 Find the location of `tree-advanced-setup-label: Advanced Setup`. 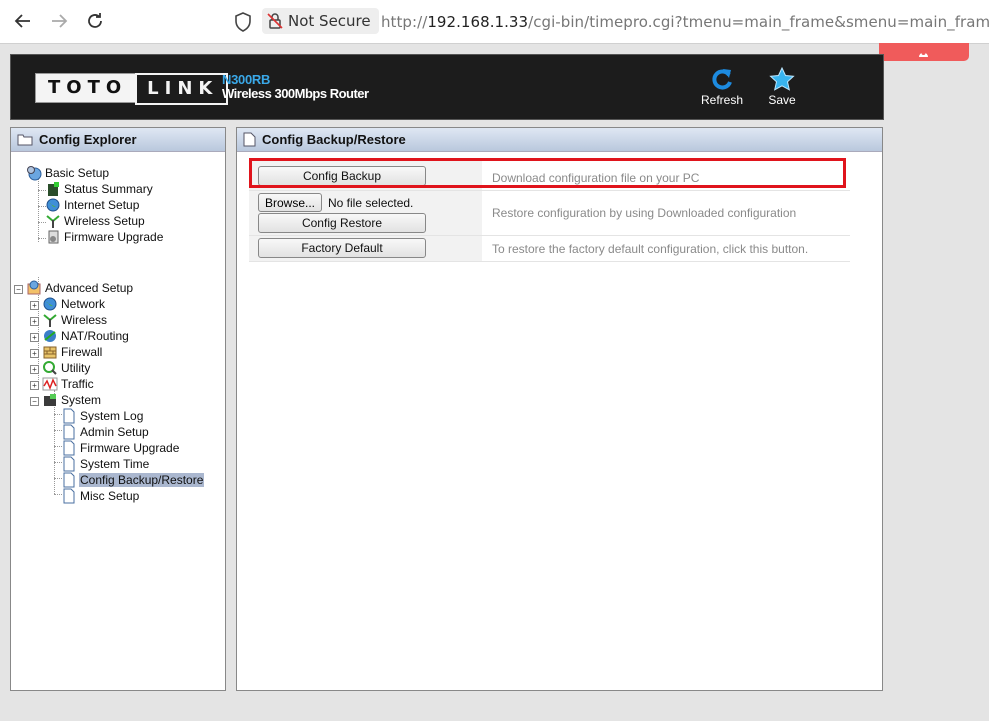

tree-advanced-setup-label: Advanced Setup is located at coordinates (89, 288).